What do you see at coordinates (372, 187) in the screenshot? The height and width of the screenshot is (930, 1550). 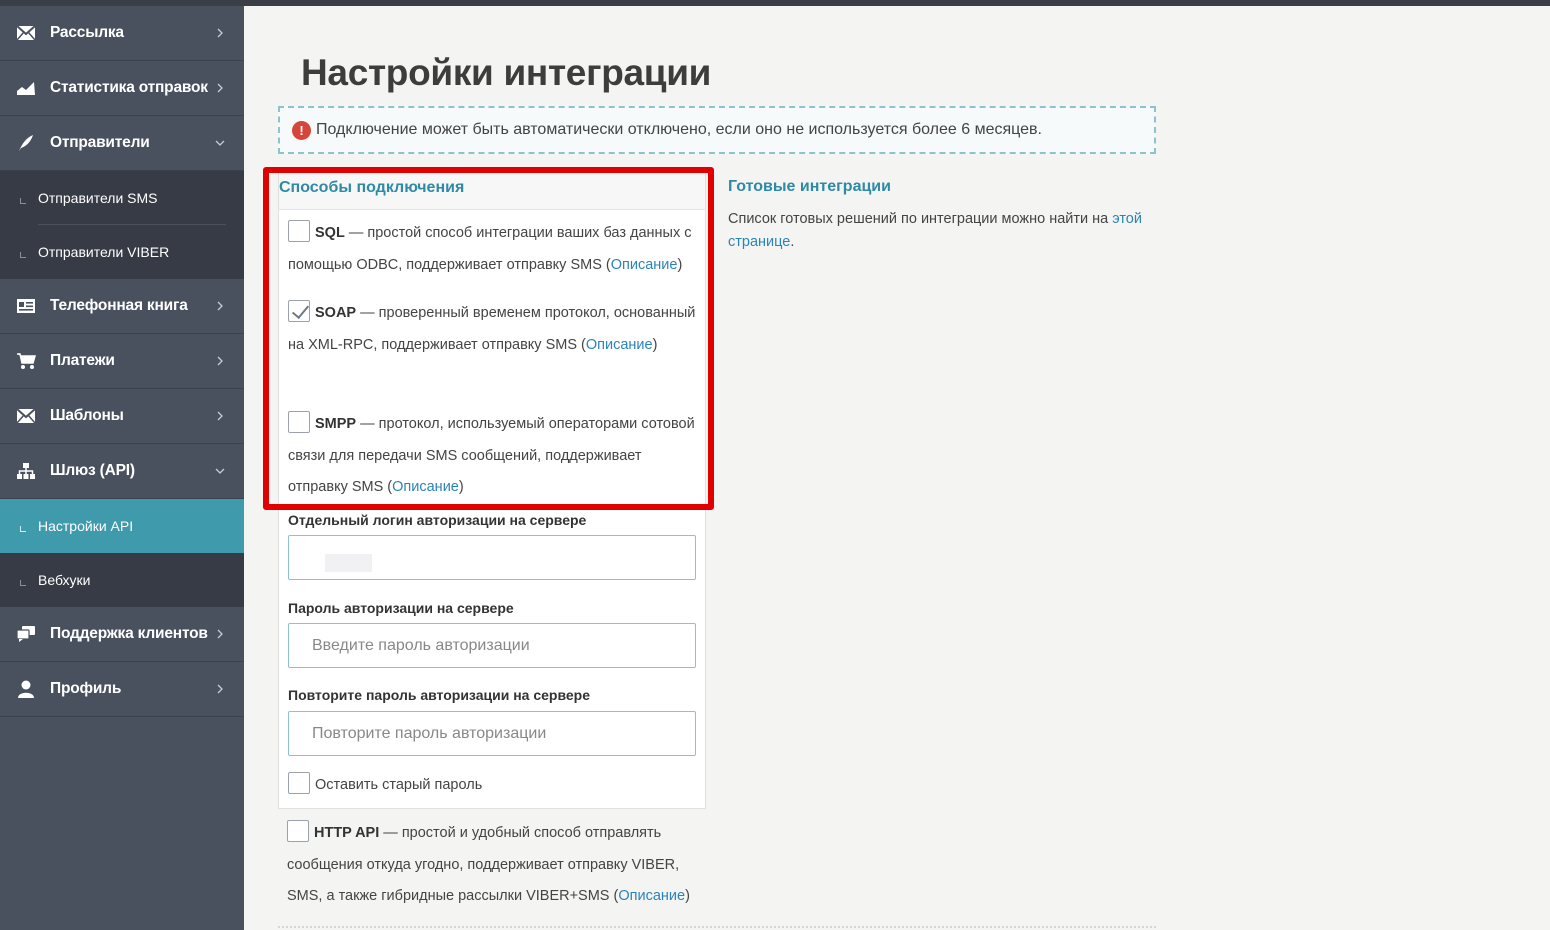 I see `panel-title: Способы подключения` at bounding box center [372, 187].